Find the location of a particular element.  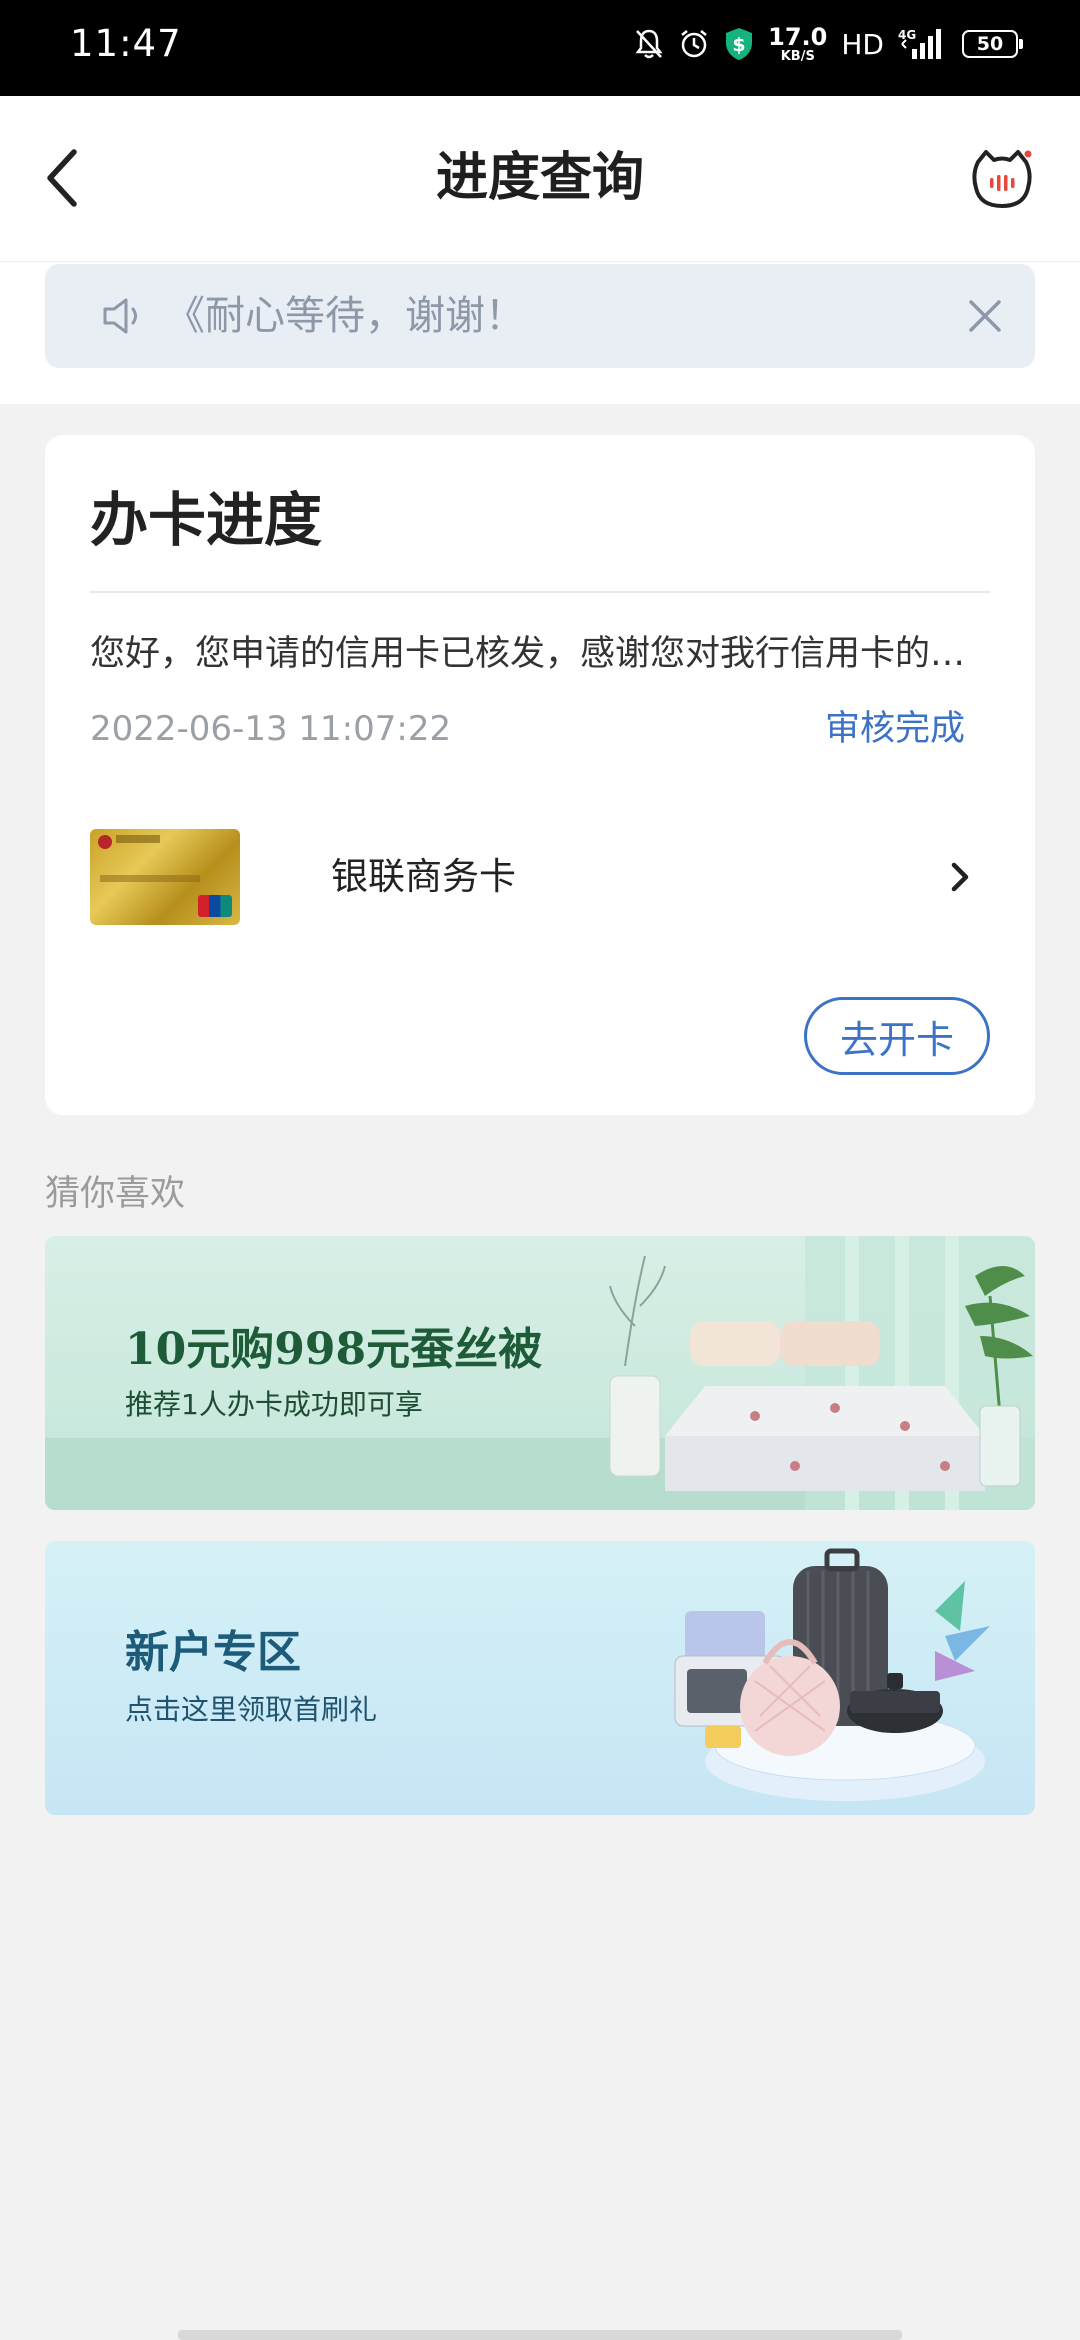

cat-service-icon is located at coordinates (1002, 180).